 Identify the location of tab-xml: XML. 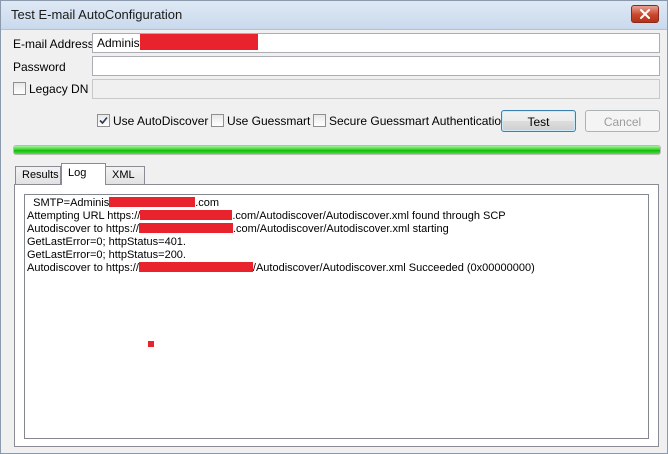
(125, 175).